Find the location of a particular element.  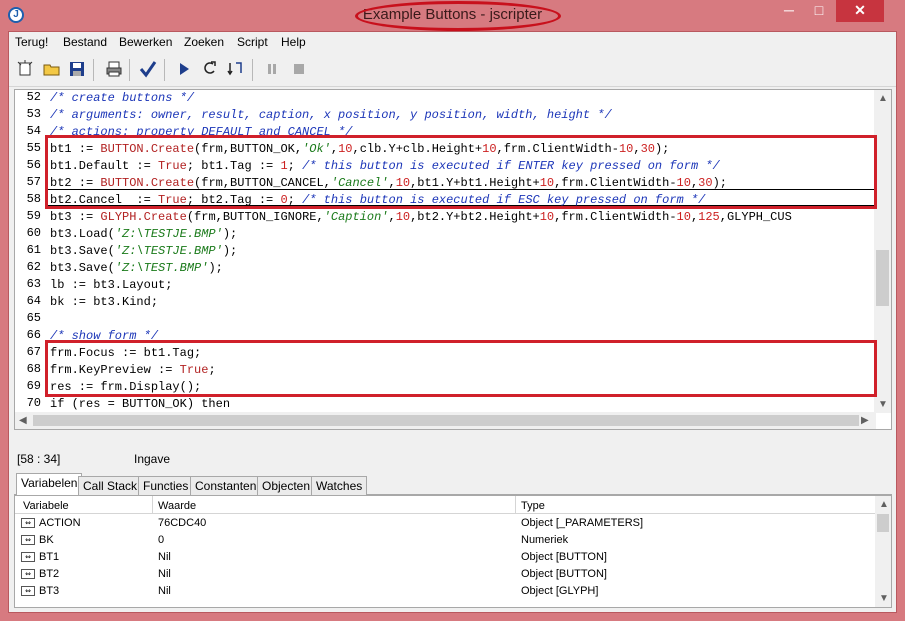

menu-help: Help is located at coordinates (293, 42).